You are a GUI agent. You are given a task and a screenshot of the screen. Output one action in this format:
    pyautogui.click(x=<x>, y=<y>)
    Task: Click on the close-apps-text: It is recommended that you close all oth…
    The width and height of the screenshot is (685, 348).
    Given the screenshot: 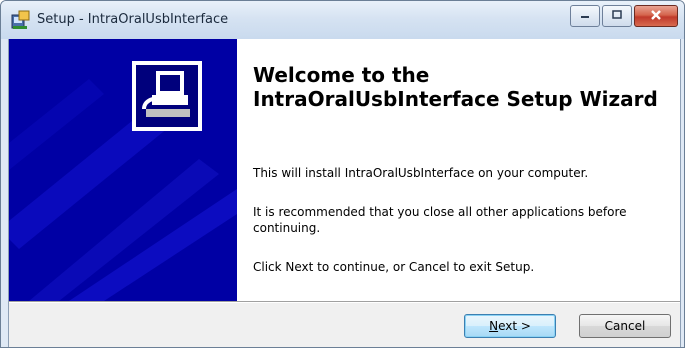 What is the action you would take?
    pyautogui.click(x=440, y=220)
    